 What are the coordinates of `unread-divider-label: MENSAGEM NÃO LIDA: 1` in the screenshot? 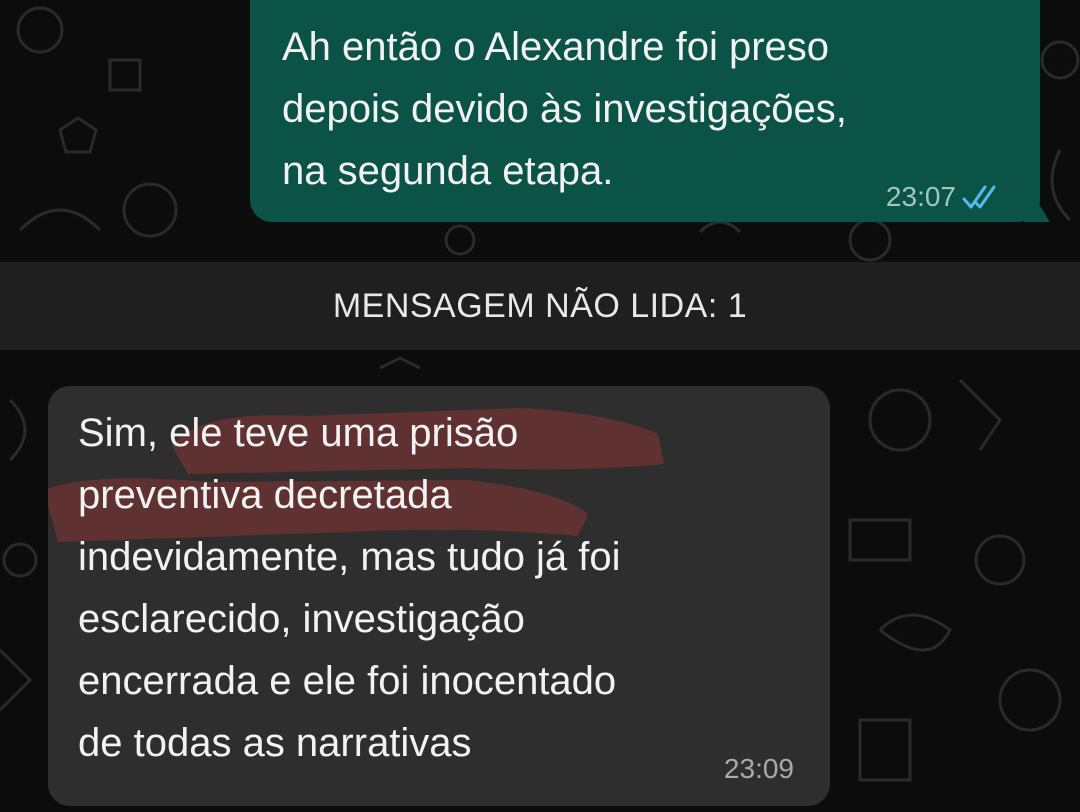 It's located at (540, 305).